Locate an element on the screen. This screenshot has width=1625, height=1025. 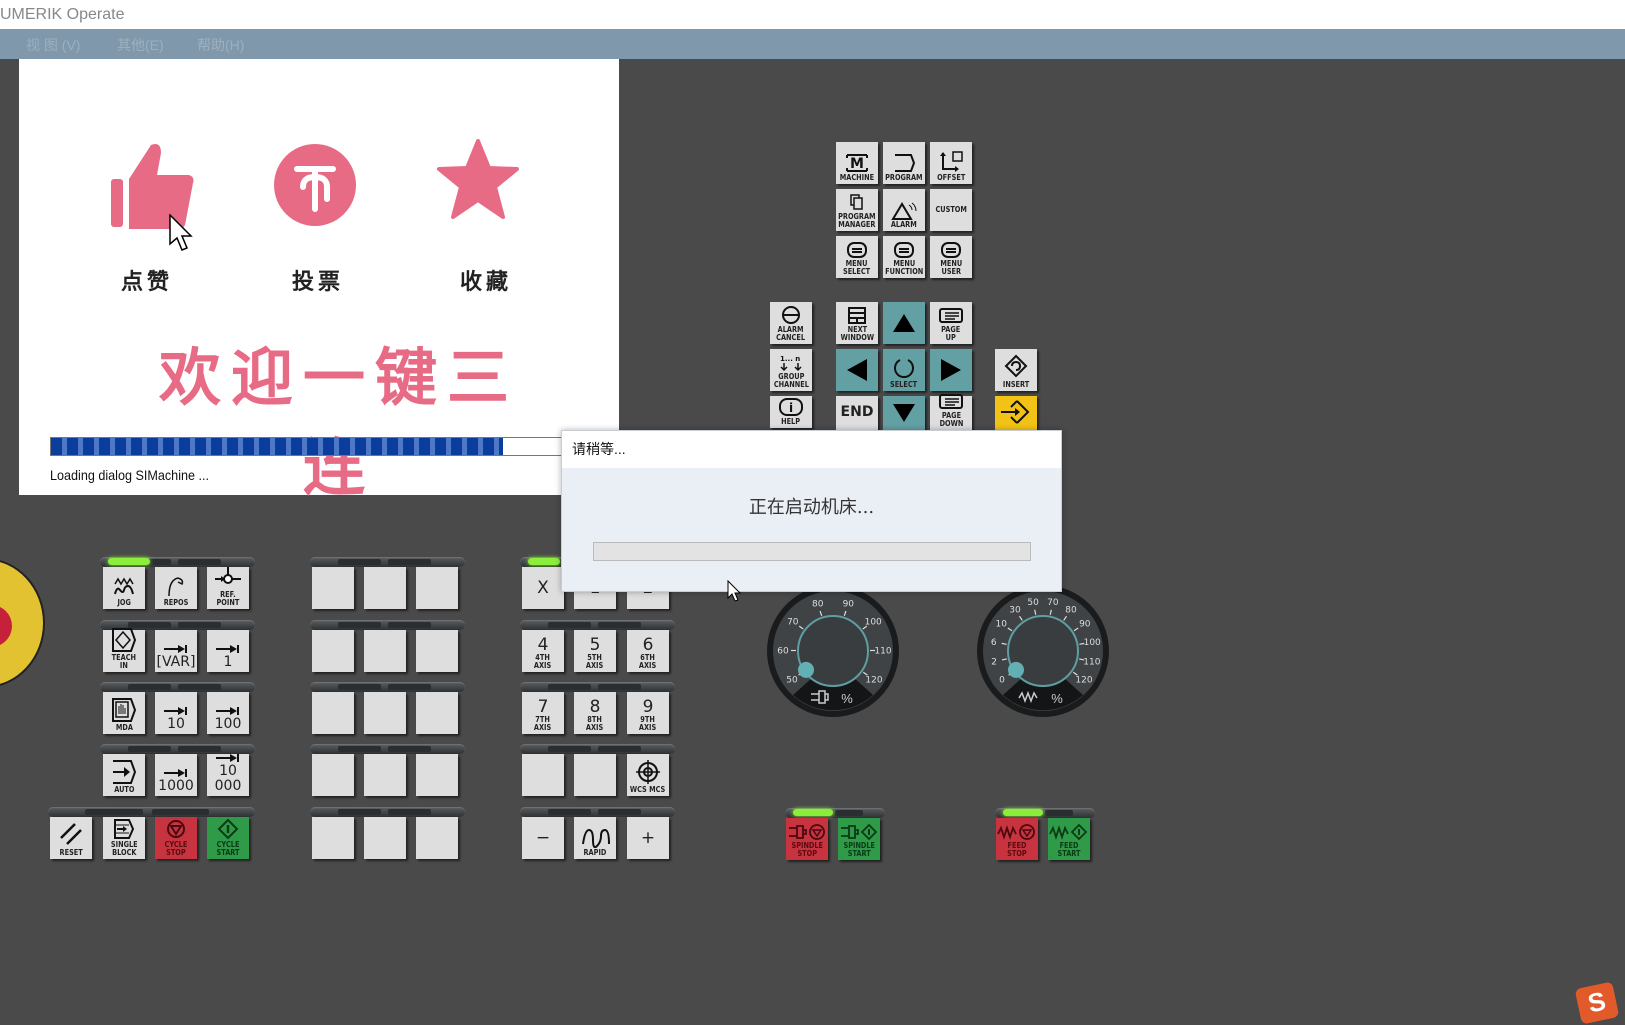
key-feed-start: FEED START is located at coordinates (1069, 839).